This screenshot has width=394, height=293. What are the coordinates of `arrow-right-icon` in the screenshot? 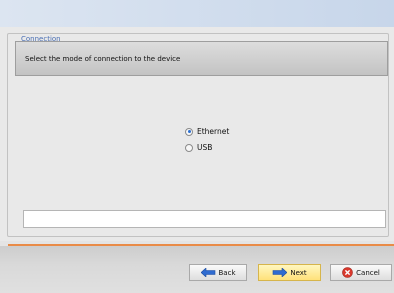 It's located at (280, 272).